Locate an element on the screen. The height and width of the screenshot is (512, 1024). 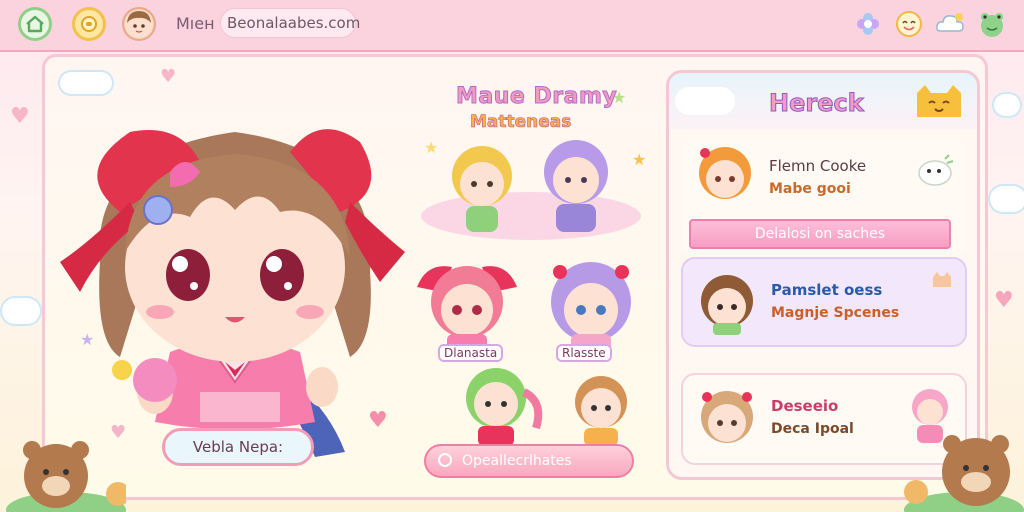
group-action-button: Opeallecrlhates is located at coordinates (529, 461).